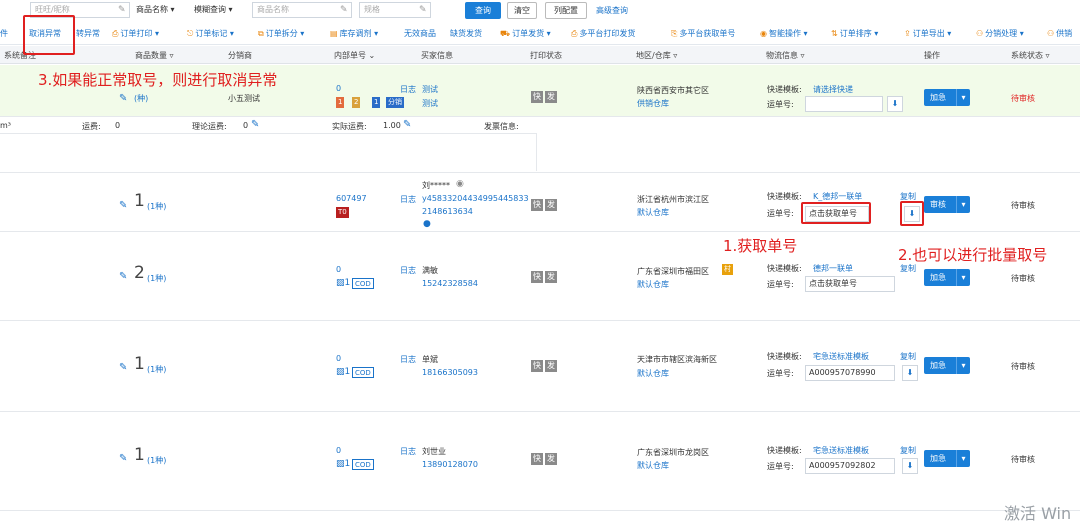 This screenshot has height=524, width=1080. I want to click on detail-row: m³ 运费: 0 理论运费: 0 ✎ 实际运费: 1.00 ✎ 发票信息:, so click(540, 145).